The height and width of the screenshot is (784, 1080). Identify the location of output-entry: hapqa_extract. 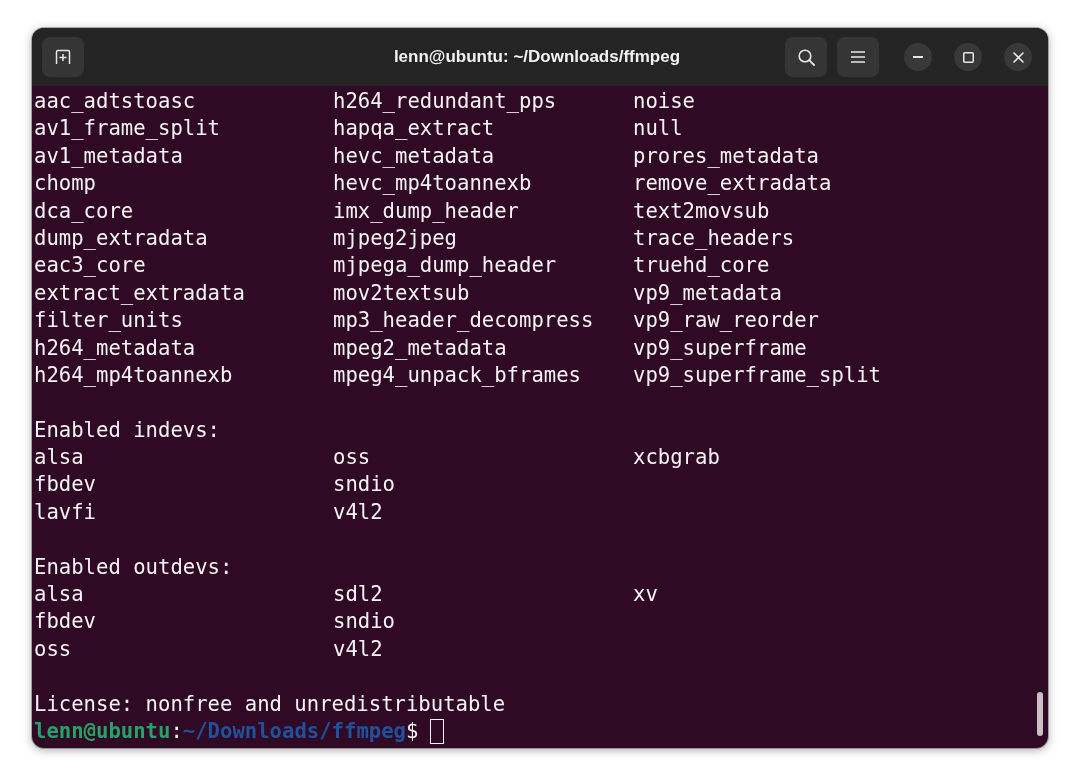
(414, 129).